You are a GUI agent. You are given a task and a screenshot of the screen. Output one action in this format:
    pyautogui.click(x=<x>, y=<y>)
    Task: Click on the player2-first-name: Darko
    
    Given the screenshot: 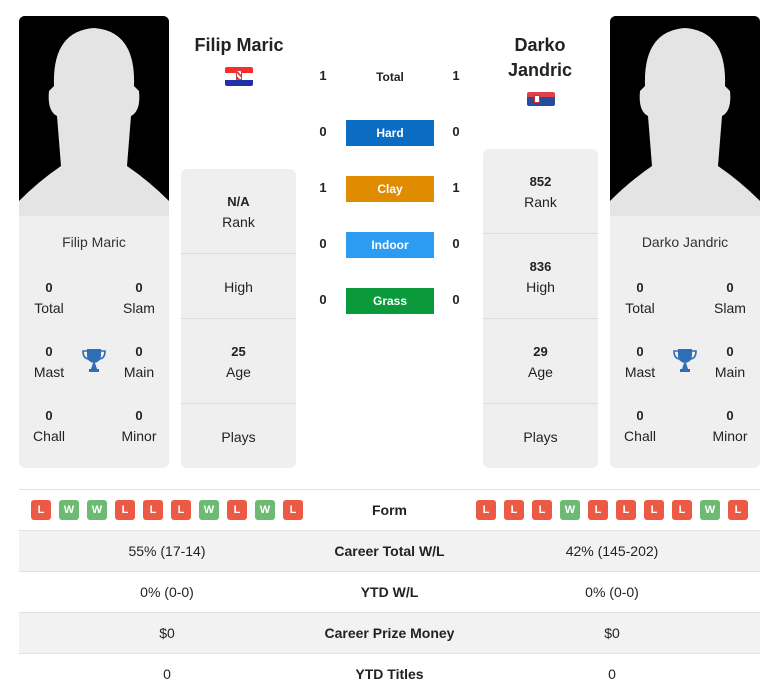 What is the action you would take?
    pyautogui.click(x=540, y=45)
    